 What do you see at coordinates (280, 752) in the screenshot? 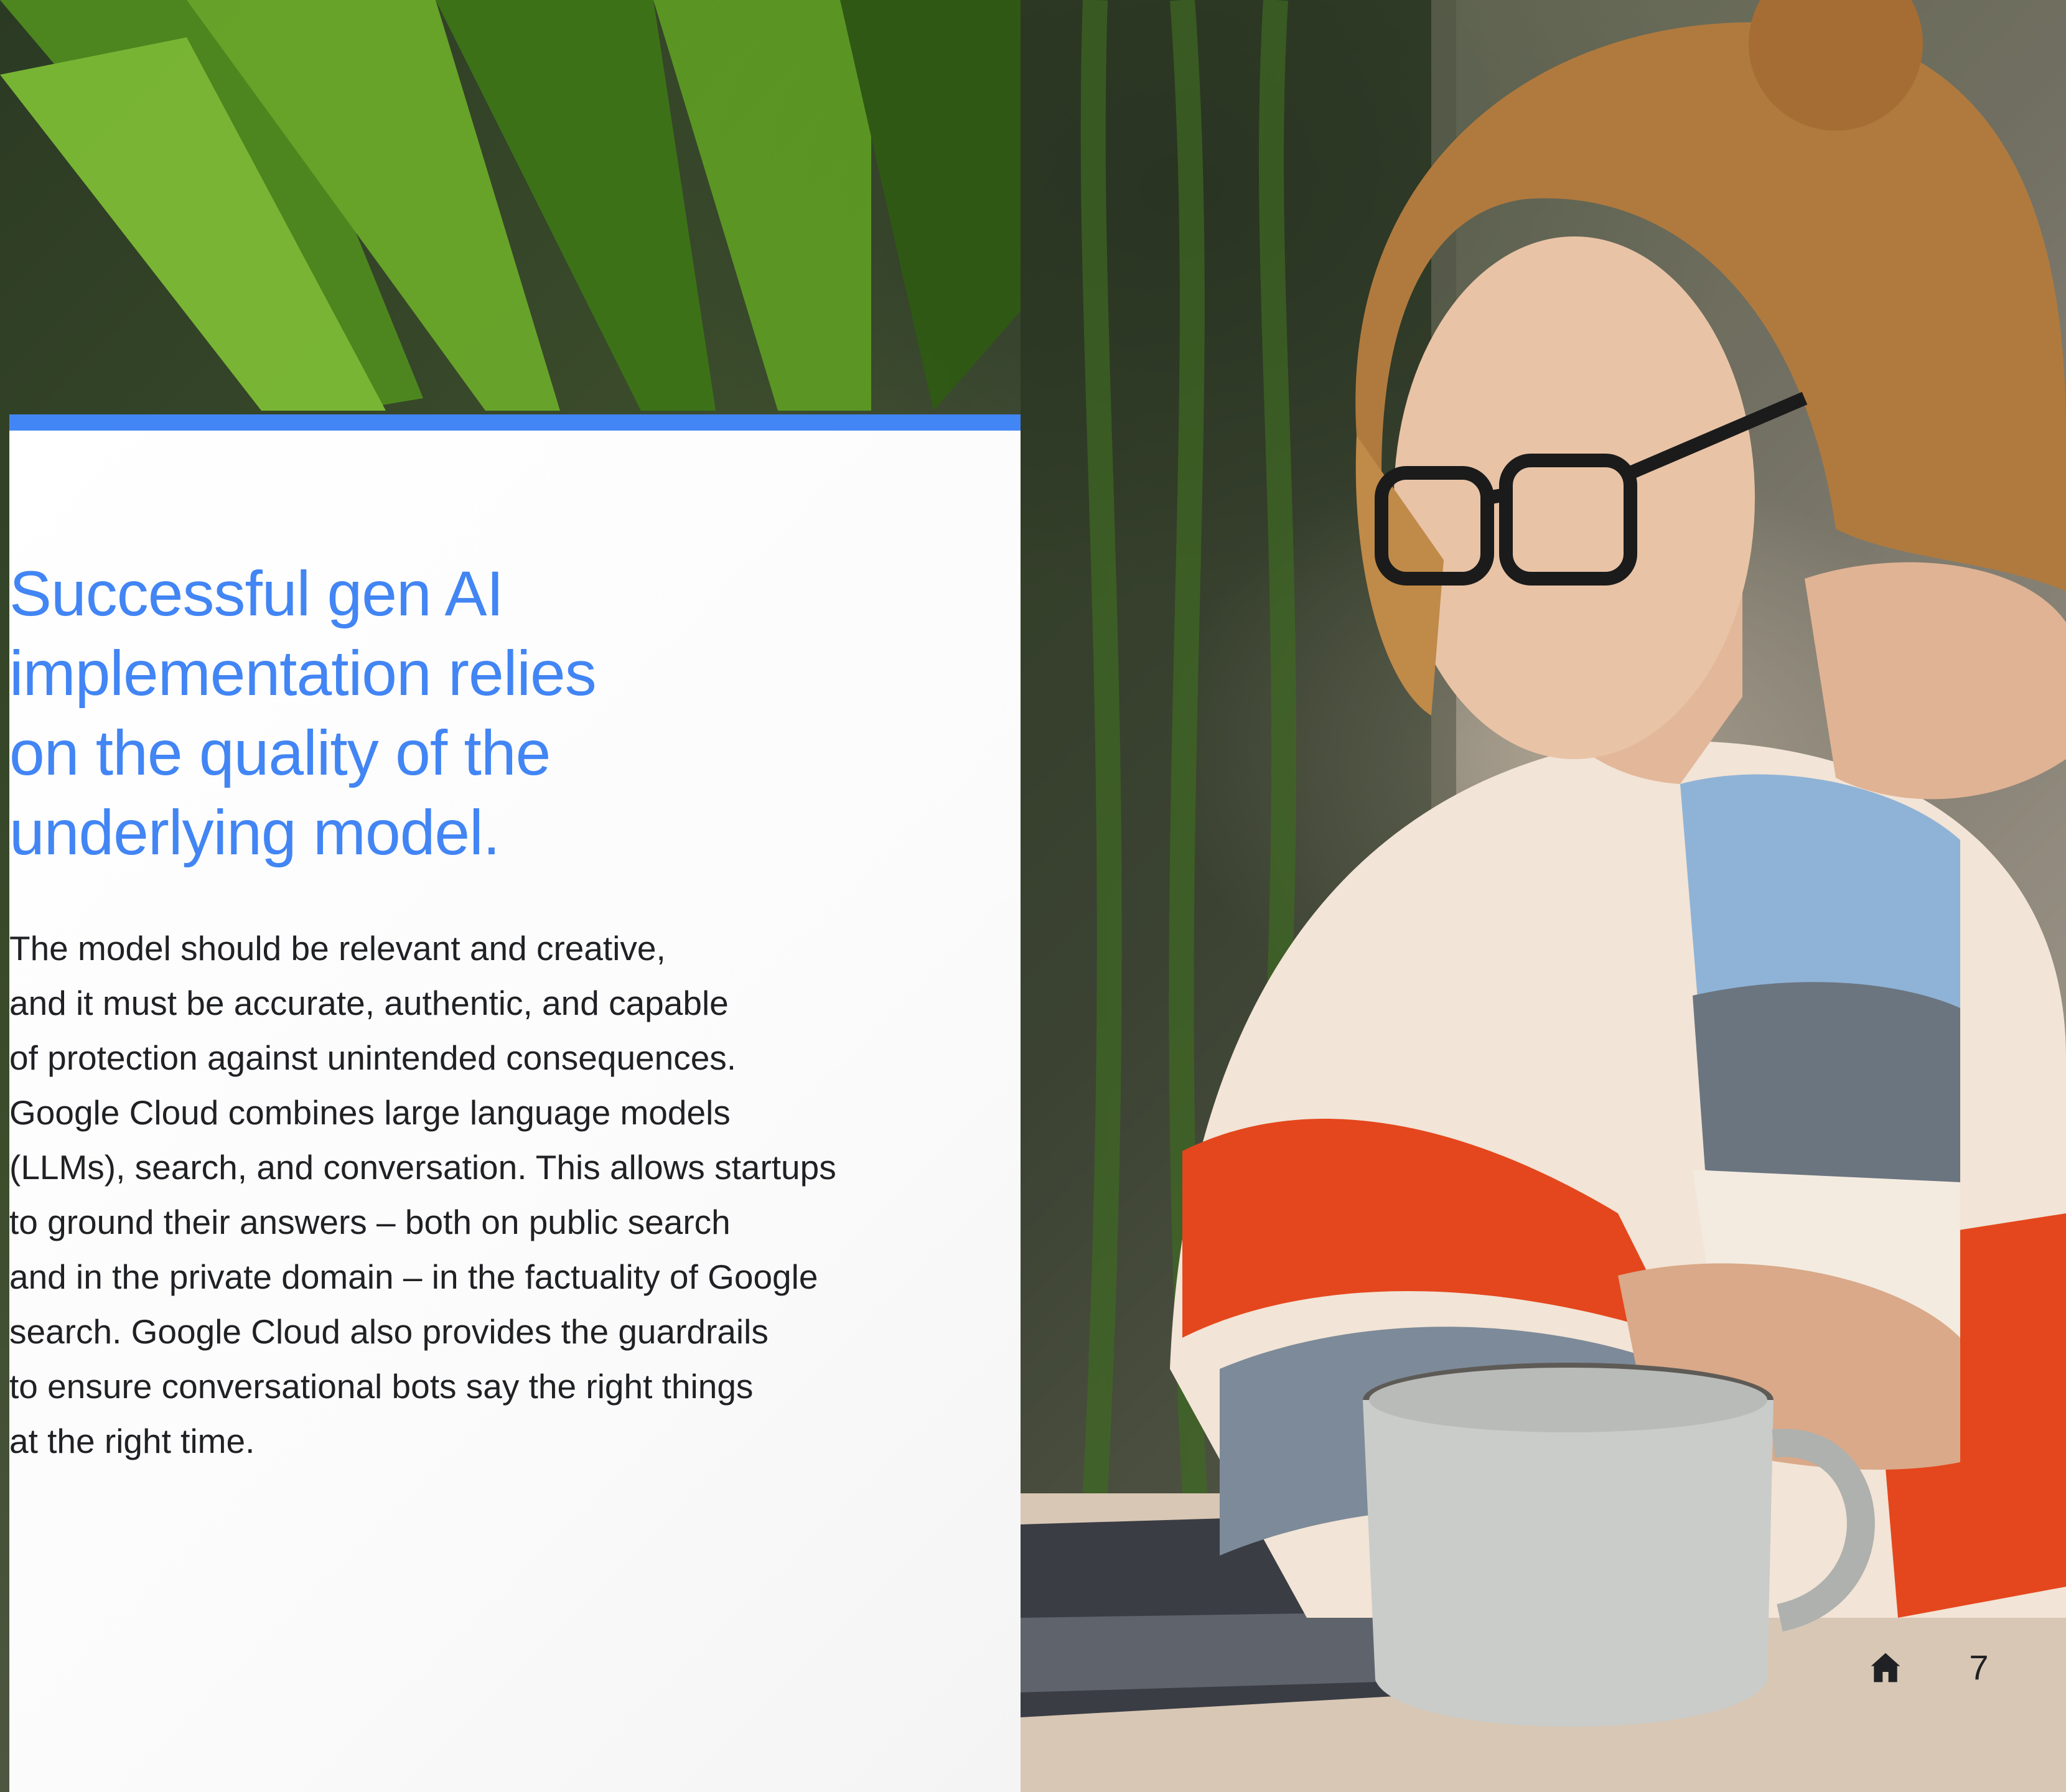
I see `headline-line: on the quality of the` at bounding box center [280, 752].